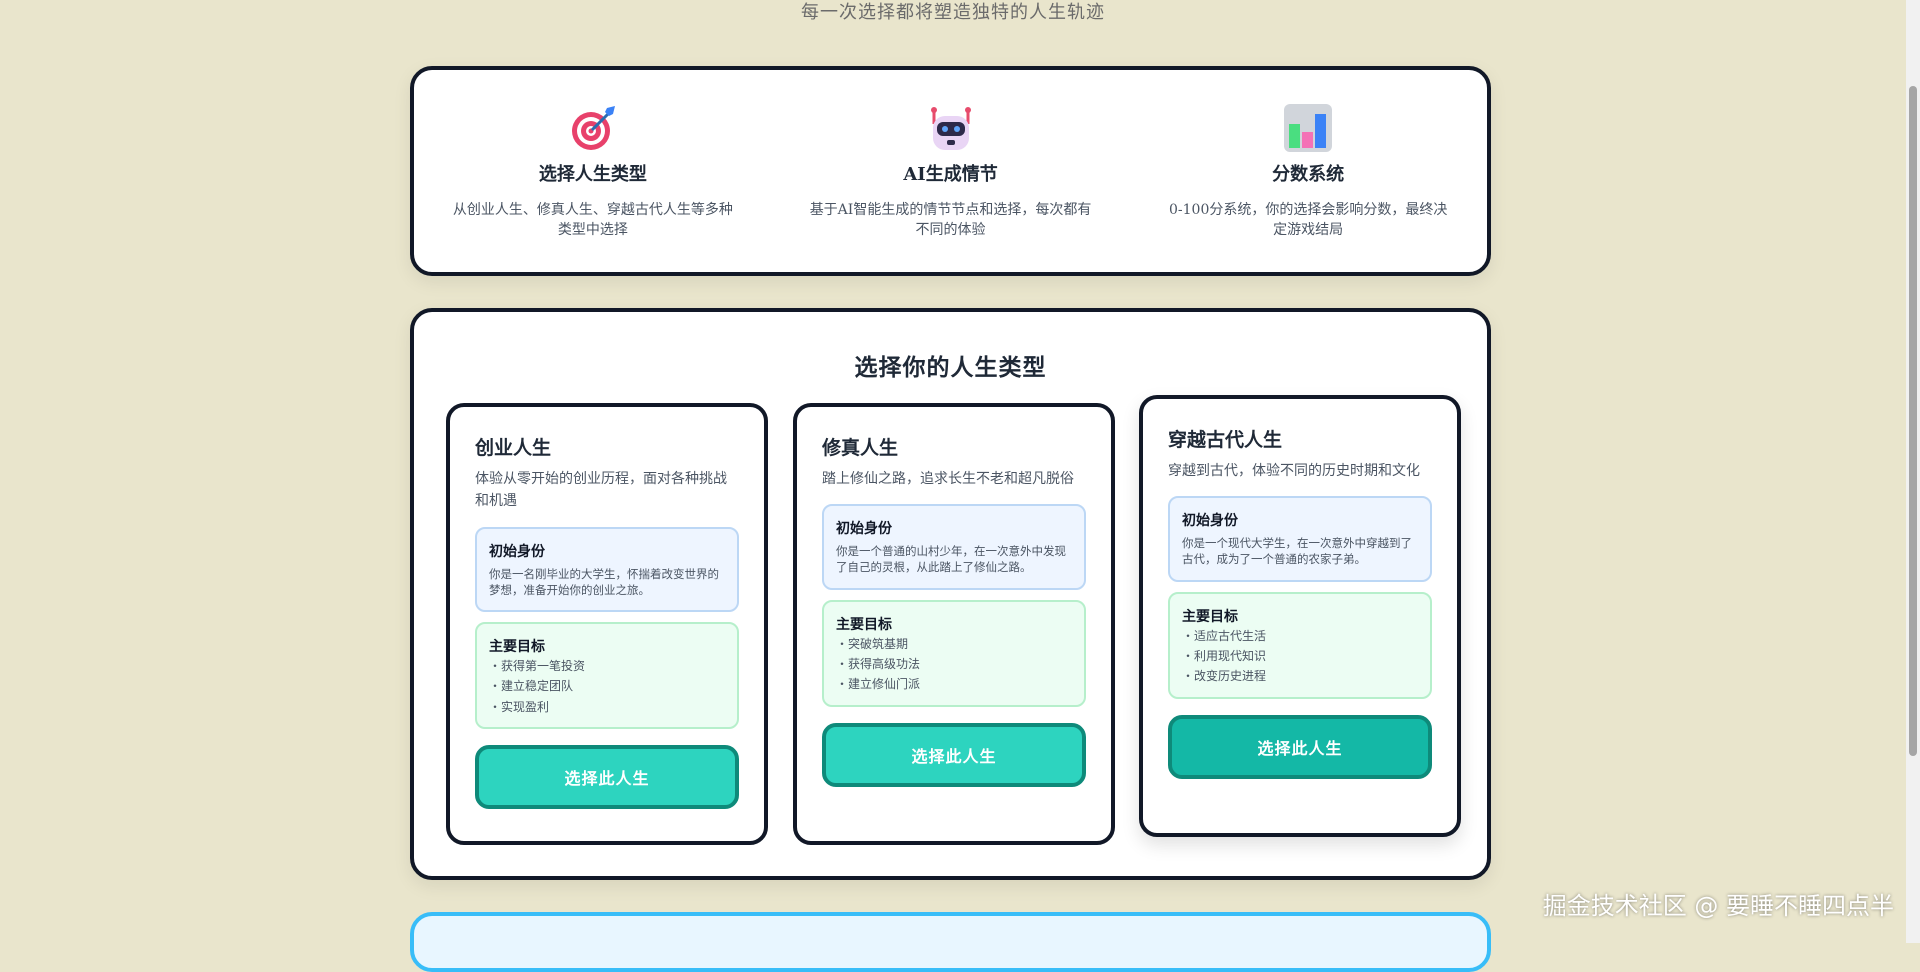 The image size is (1920, 972). I want to click on feature-desc: 0-100分系统，你的选择会影响分数，最终决定游戏结局, so click(1308, 220).